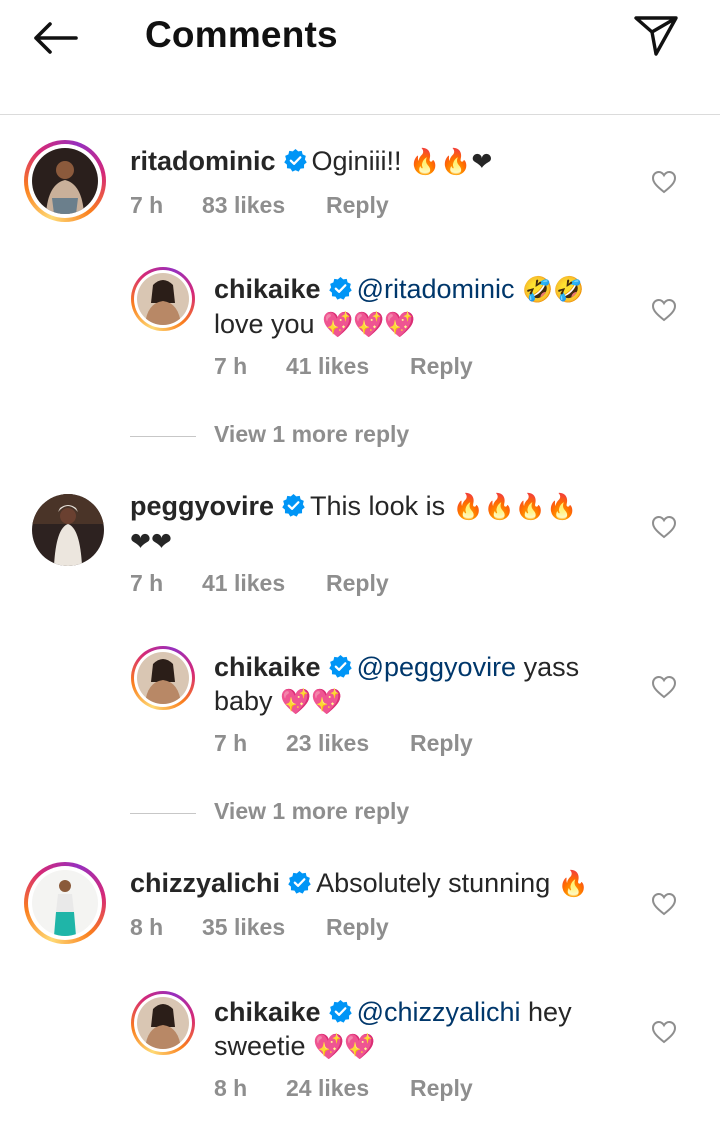 This screenshot has width=720, height=1122. I want to click on reply-body: hey, so click(546, 1012).